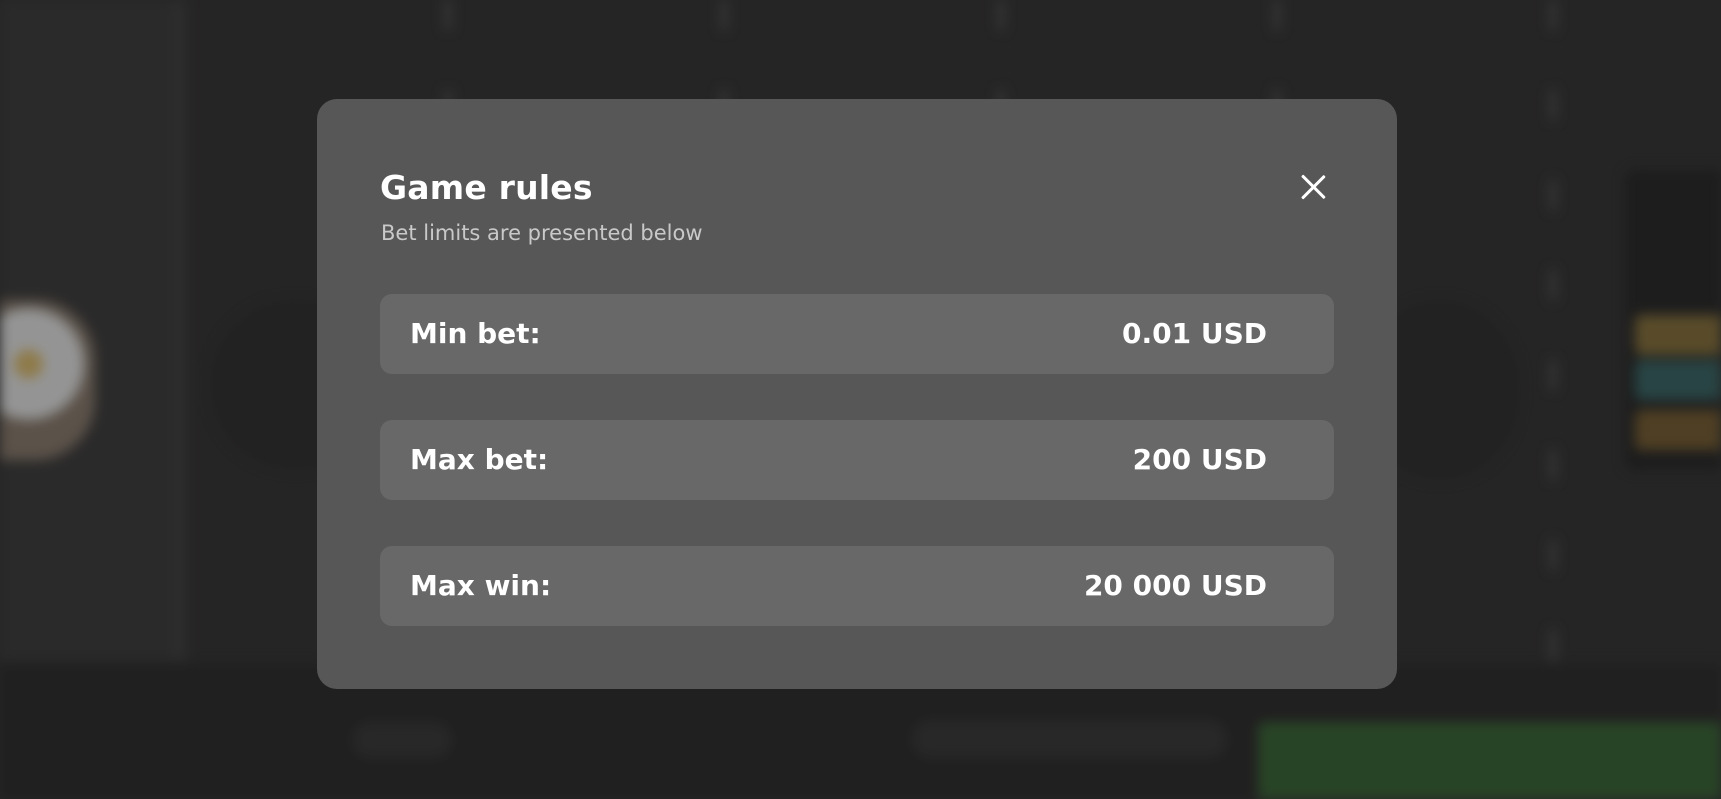  Describe the element at coordinates (857, 334) in the screenshot. I see `min-bet-row: Min bet: 0.01 USD` at that location.